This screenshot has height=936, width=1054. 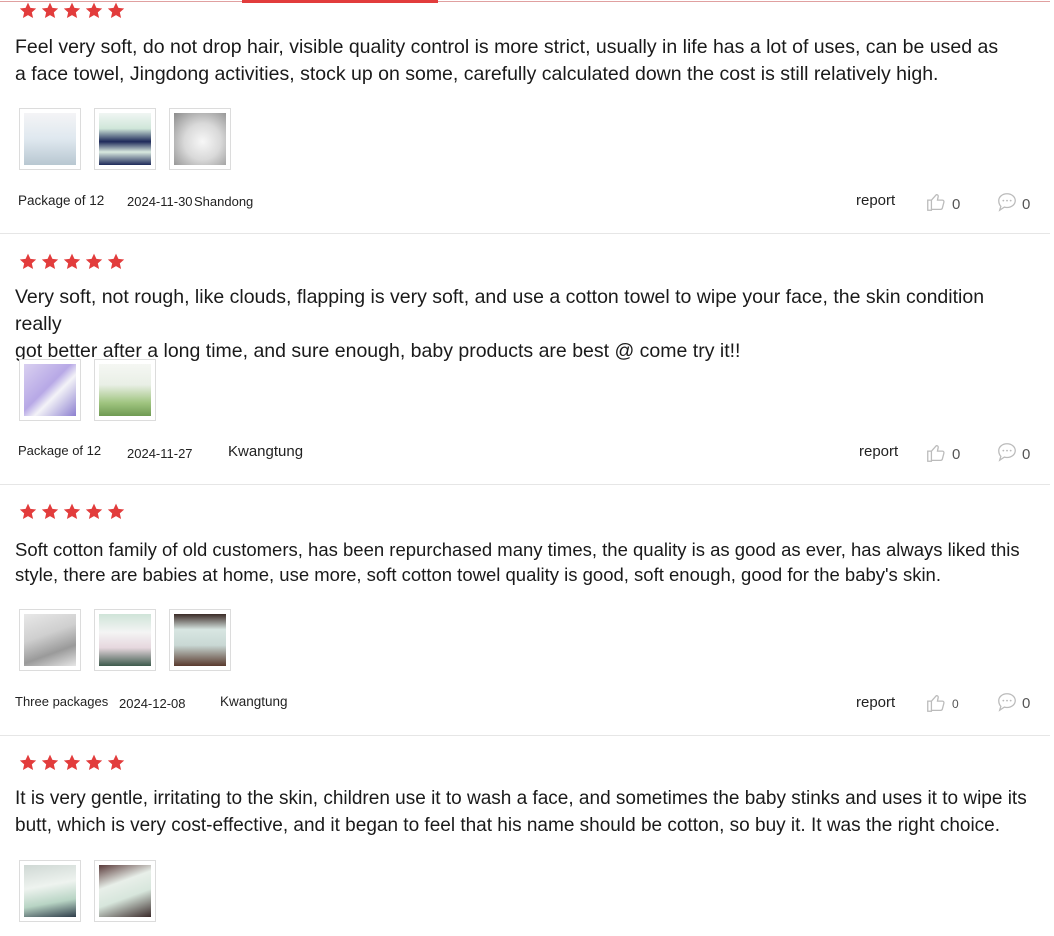 I want to click on review-date: 2024-12-08, so click(x=152, y=703).